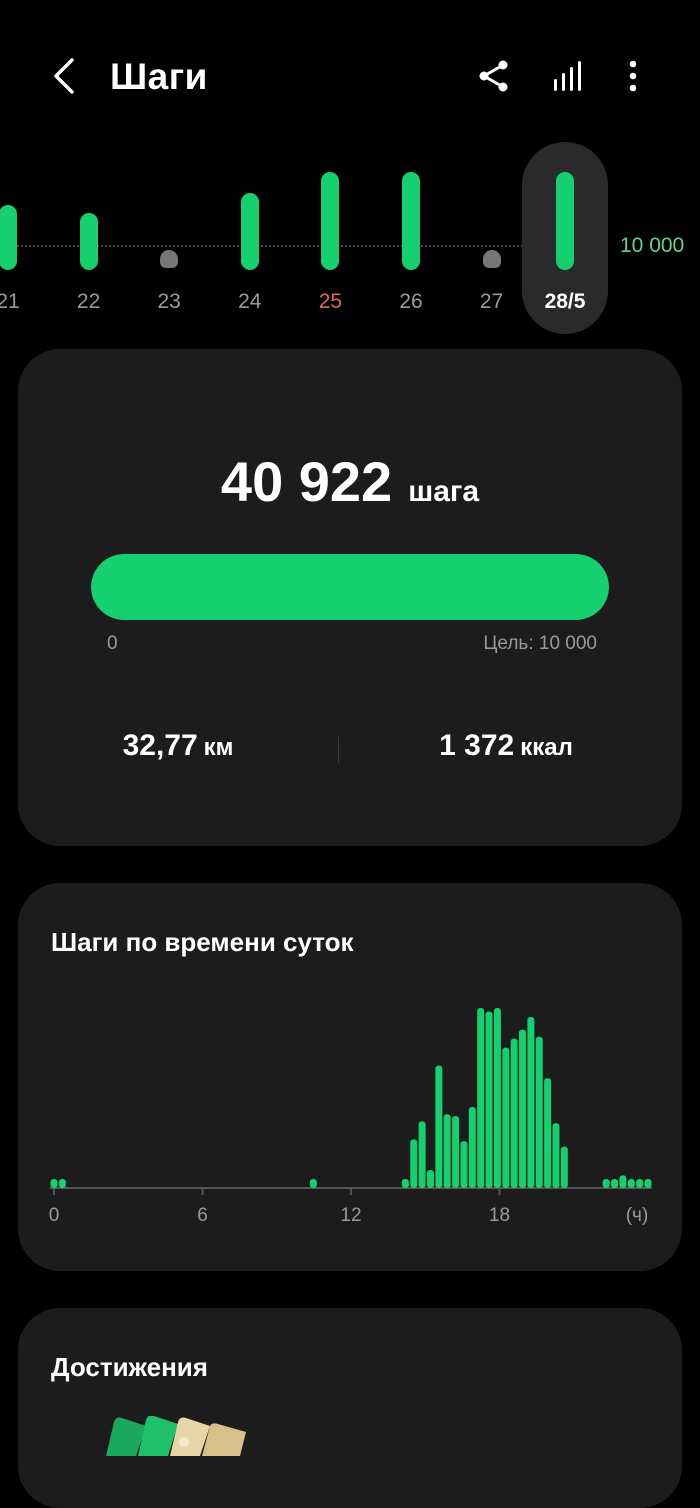 The height and width of the screenshot is (1508, 700). What do you see at coordinates (250, 301) in the screenshot?
I see `day-label: 24` at bounding box center [250, 301].